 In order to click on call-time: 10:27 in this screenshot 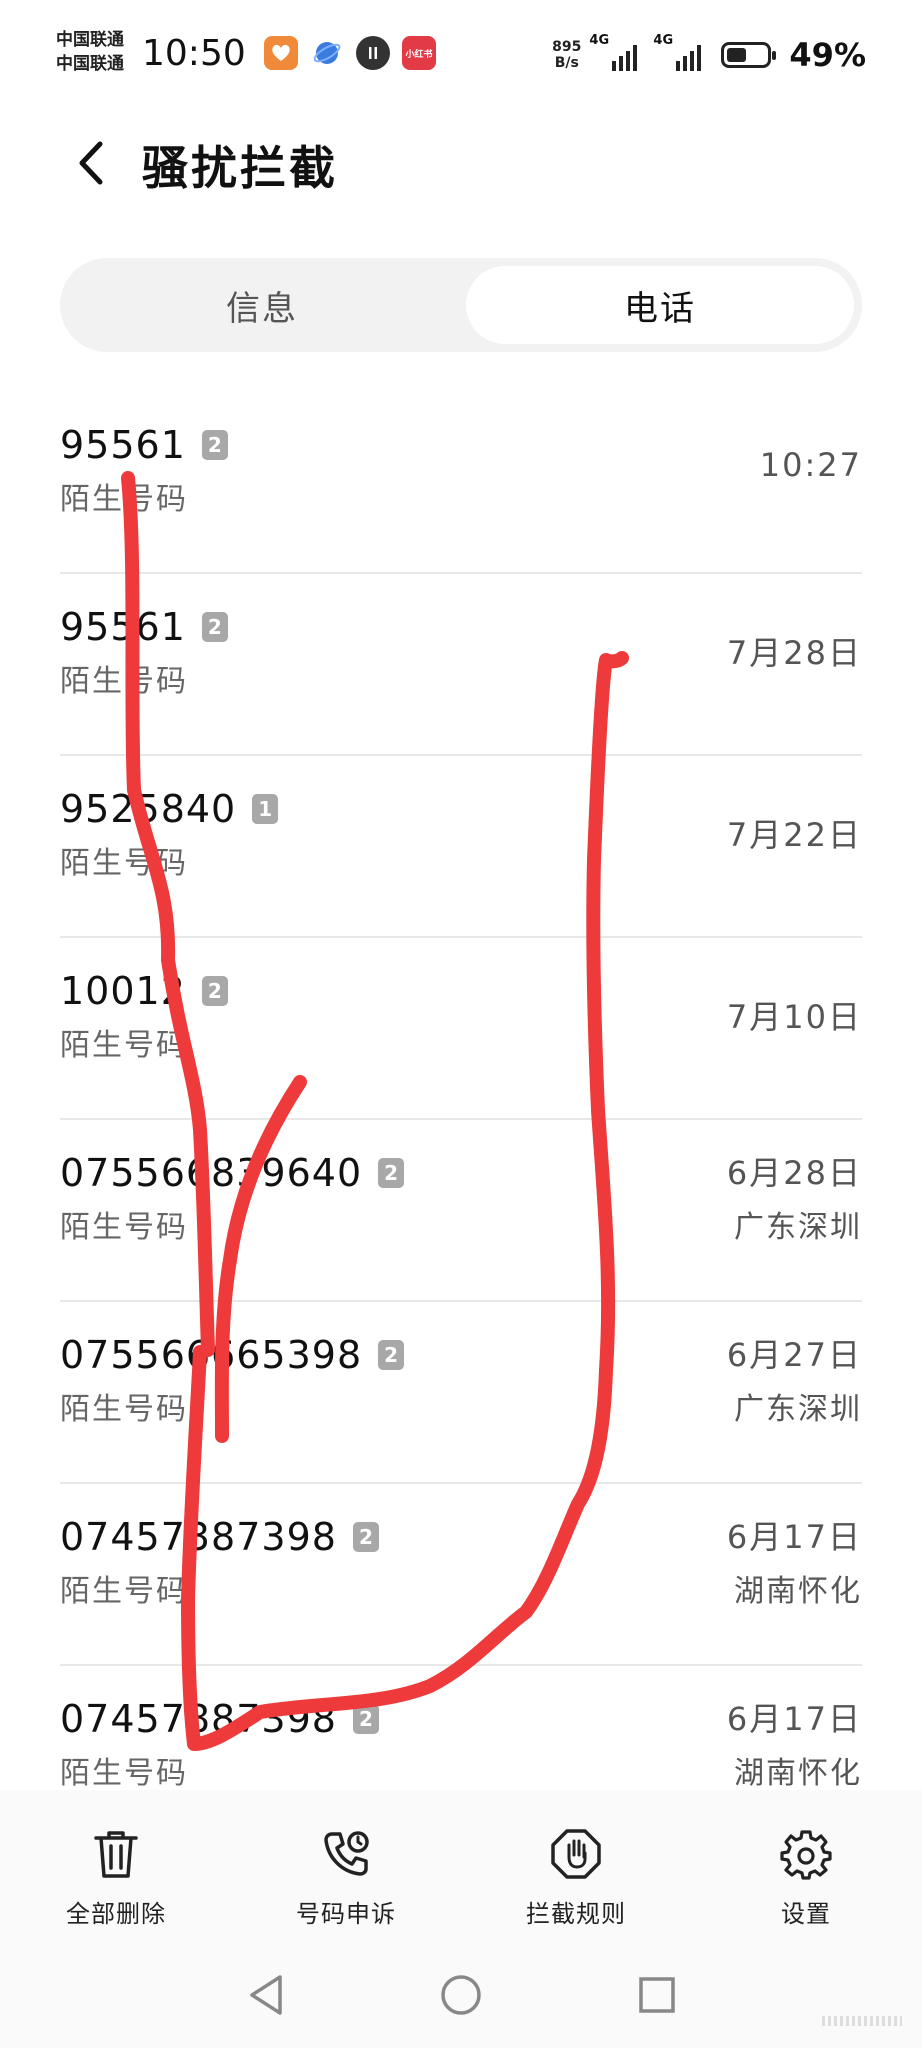, I will do `click(810, 465)`.